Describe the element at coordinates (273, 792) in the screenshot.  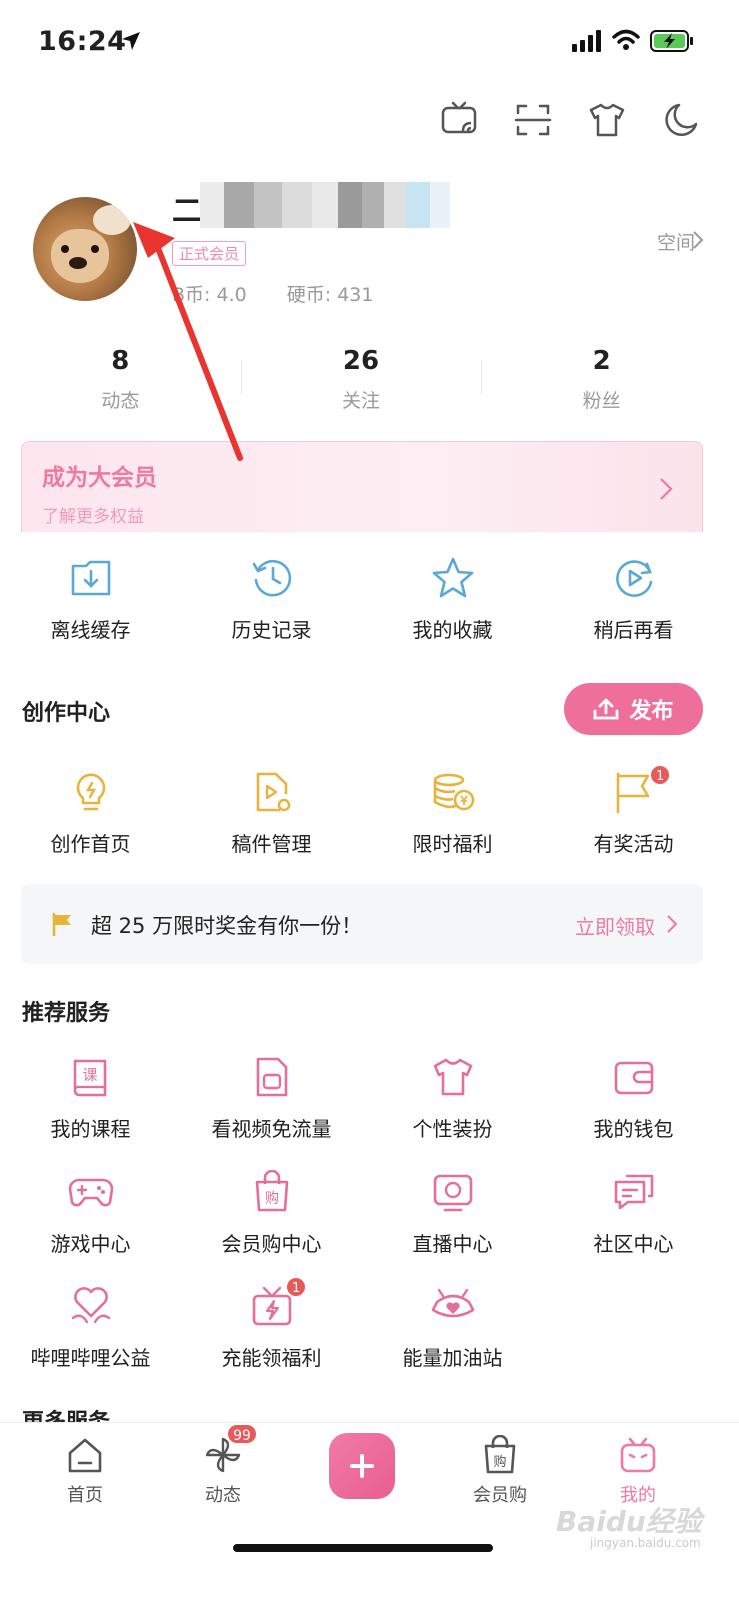
I see `manuscript-icon` at that location.